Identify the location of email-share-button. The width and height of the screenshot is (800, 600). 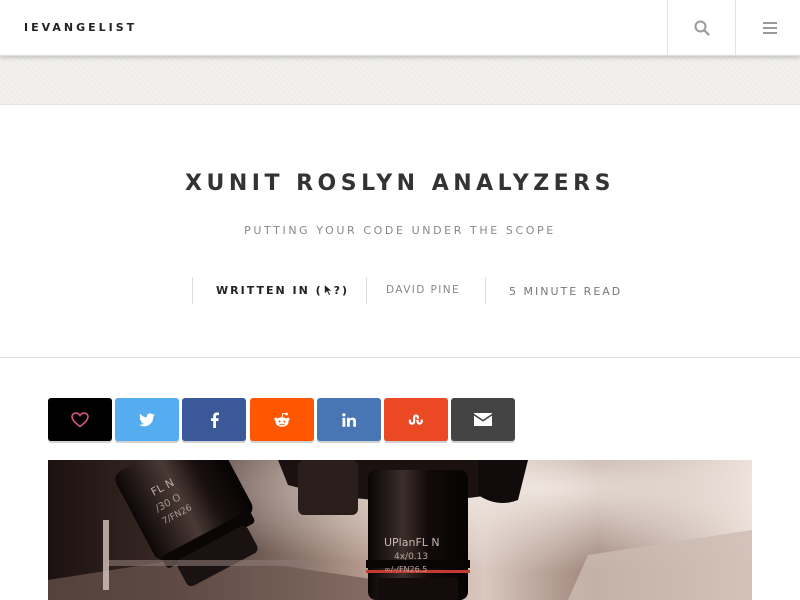
(483, 419).